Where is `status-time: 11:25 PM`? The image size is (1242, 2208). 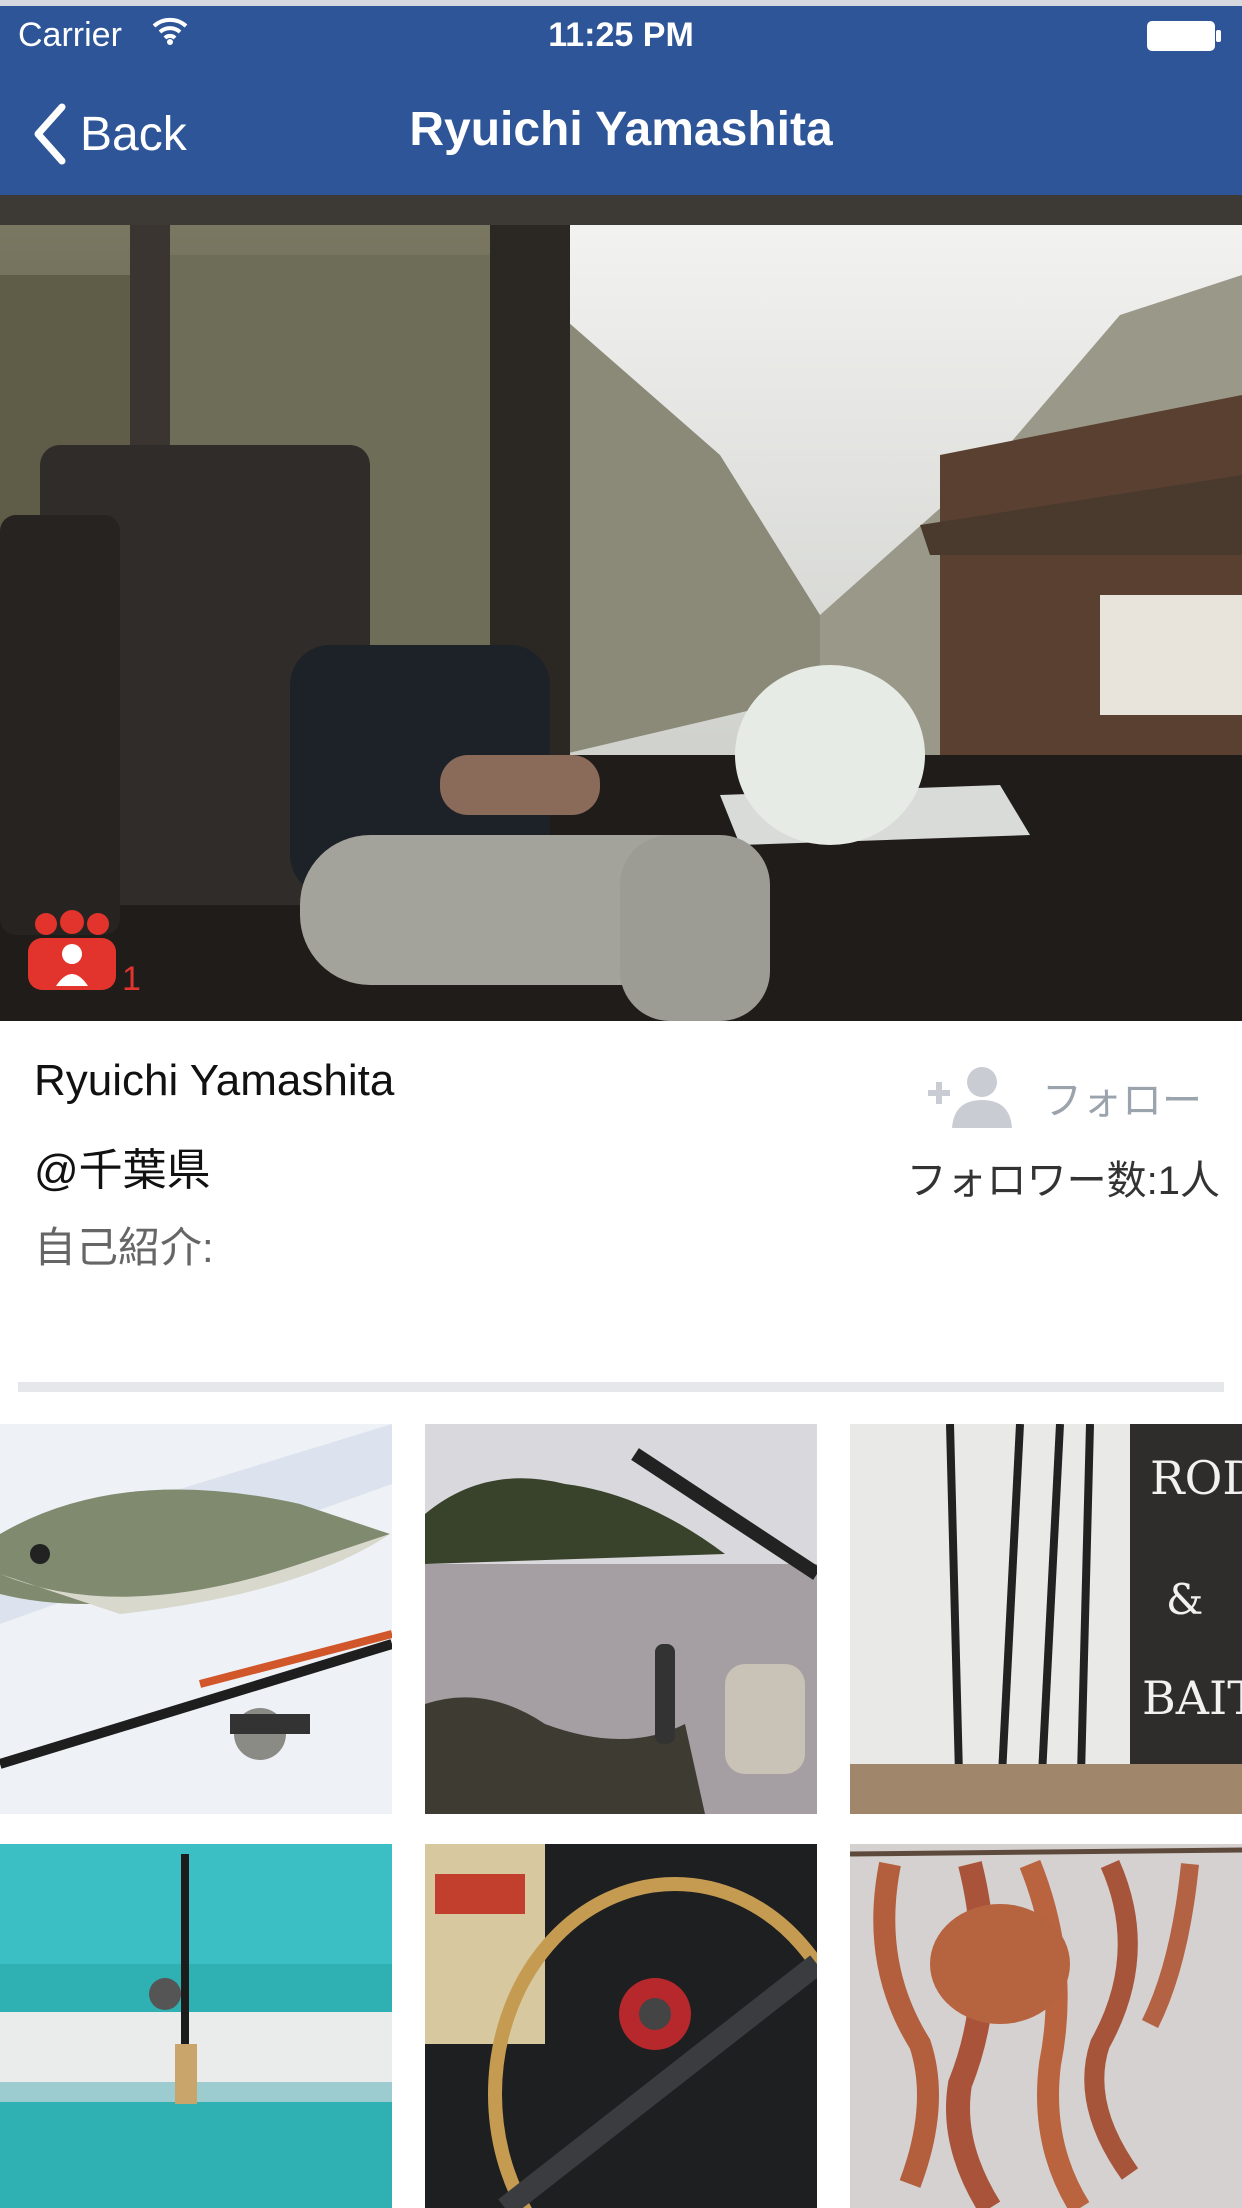 status-time: 11:25 PM is located at coordinates (621, 35).